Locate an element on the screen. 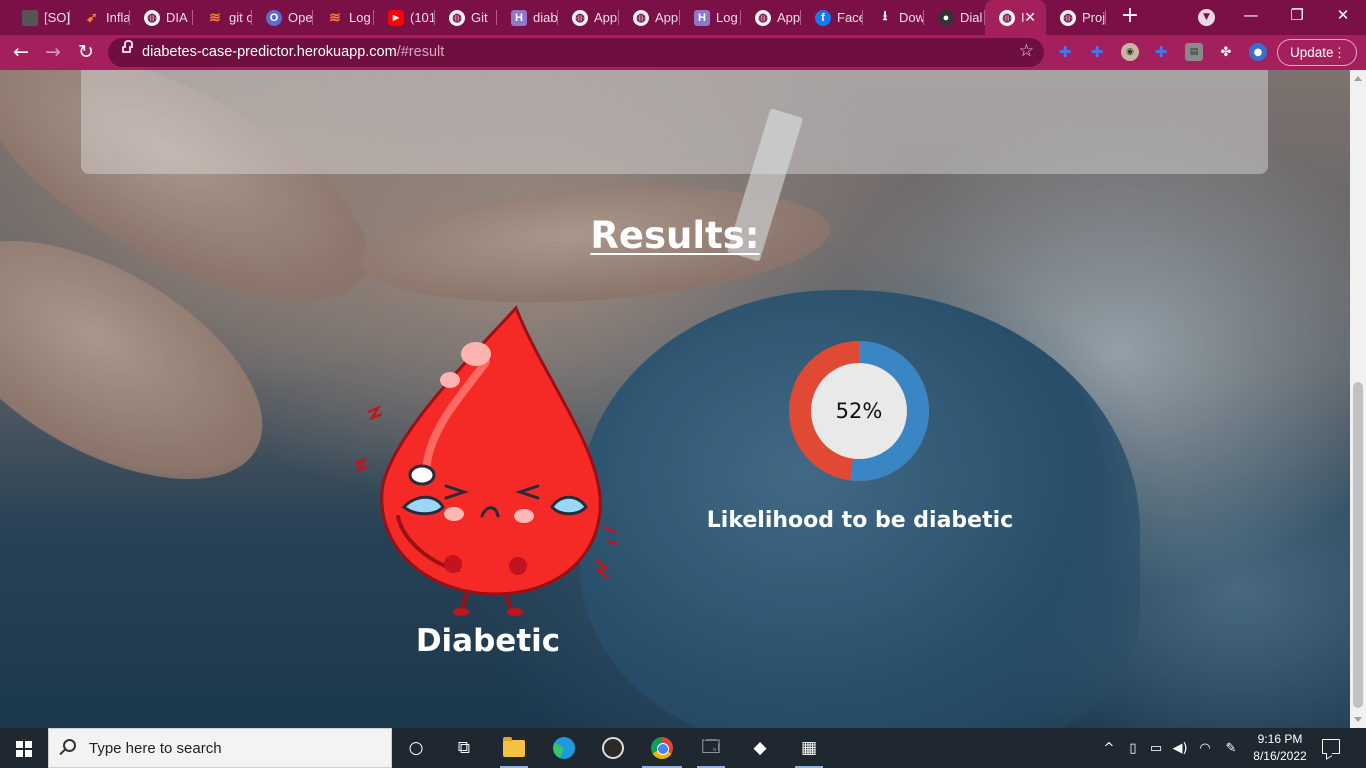  likelihood-percent-text: 52% is located at coordinates (859, 411).